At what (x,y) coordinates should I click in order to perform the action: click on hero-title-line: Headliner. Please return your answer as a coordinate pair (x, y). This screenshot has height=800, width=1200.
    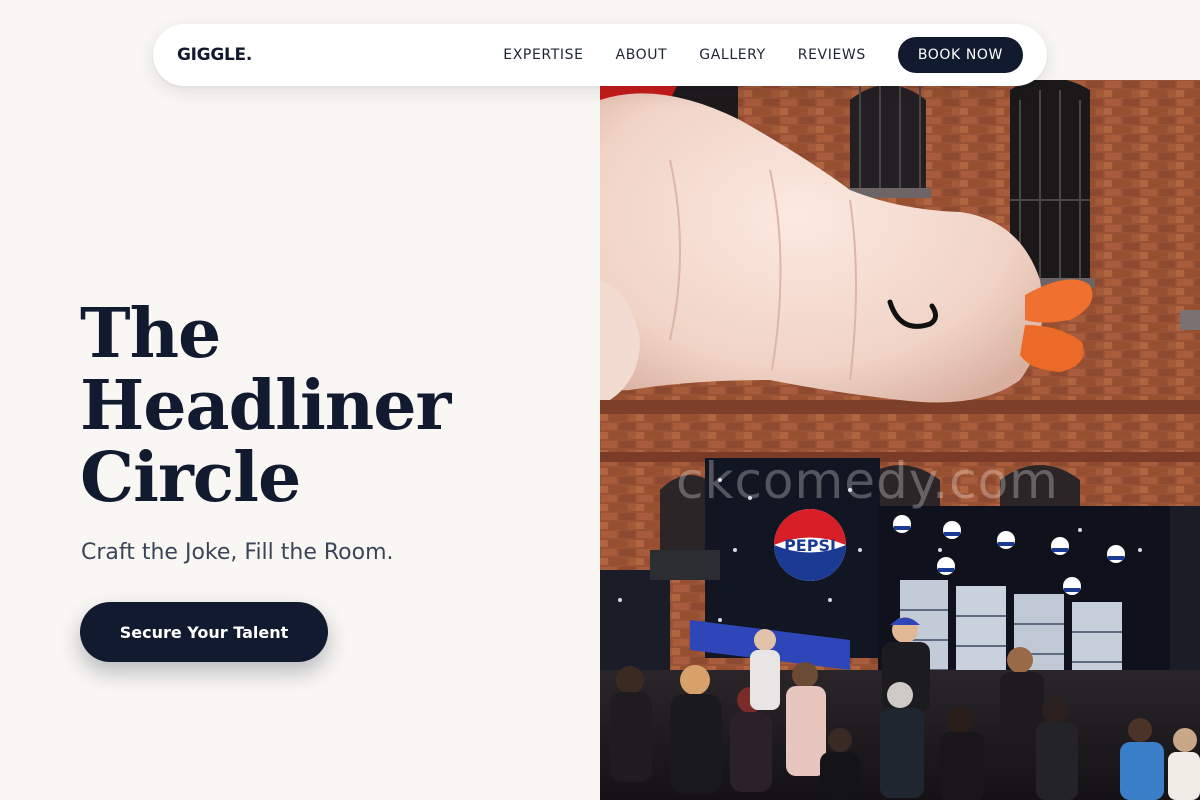
    Looking at the image, I should click on (265, 406).